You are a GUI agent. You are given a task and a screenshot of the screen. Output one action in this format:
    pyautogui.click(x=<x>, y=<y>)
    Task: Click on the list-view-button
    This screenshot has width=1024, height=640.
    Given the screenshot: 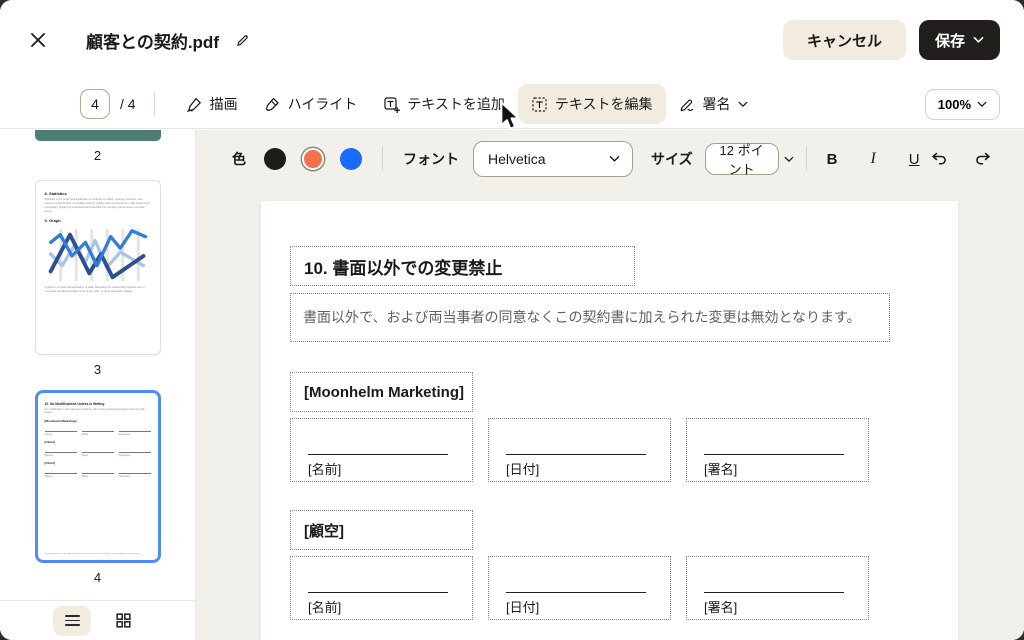 What is the action you would take?
    pyautogui.click(x=72, y=620)
    